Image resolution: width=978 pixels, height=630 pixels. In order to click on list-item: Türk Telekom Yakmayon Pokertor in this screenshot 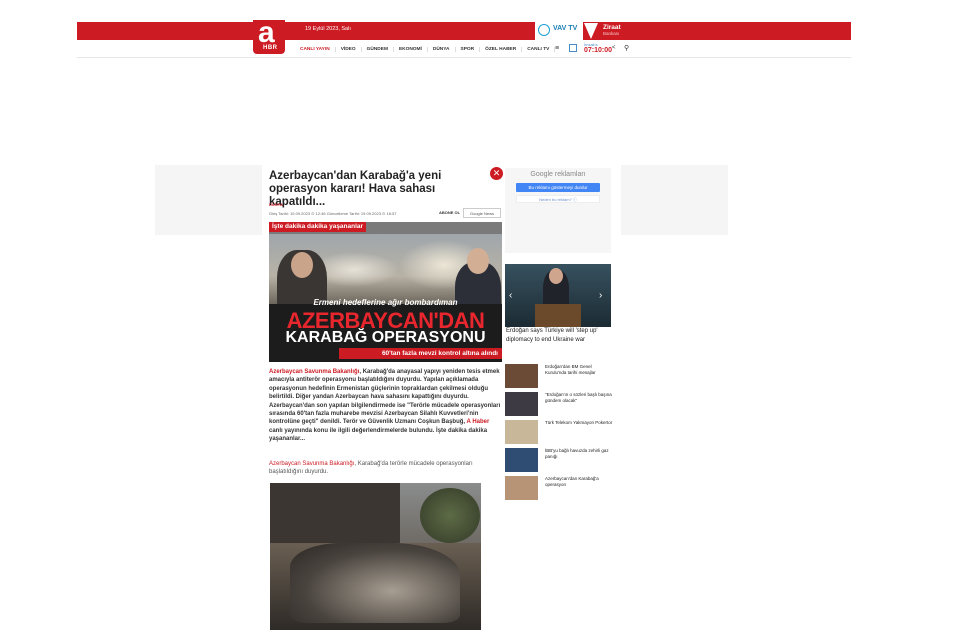, I will do `click(560, 433)`.